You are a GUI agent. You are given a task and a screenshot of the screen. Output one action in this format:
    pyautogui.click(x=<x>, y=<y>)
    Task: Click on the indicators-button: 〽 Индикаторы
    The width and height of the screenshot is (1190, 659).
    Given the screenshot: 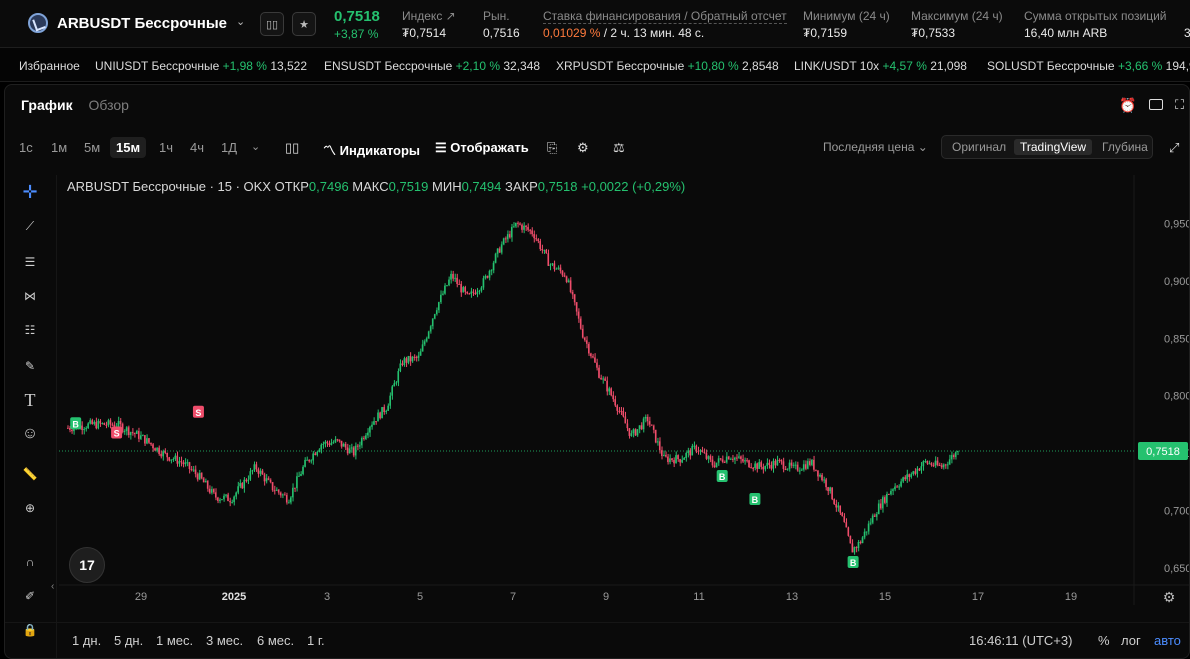 What is the action you would take?
    pyautogui.click(x=371, y=149)
    